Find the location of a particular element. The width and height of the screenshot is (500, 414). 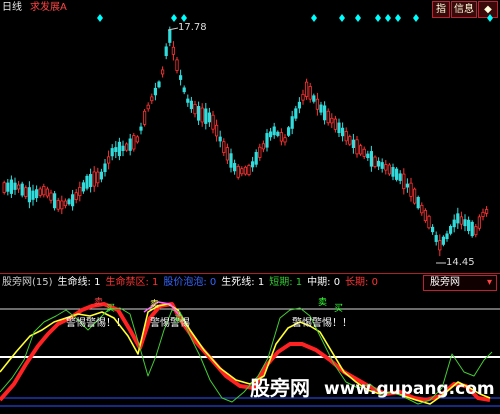

buy-signal-mid: 买 is located at coordinates (179, 320).